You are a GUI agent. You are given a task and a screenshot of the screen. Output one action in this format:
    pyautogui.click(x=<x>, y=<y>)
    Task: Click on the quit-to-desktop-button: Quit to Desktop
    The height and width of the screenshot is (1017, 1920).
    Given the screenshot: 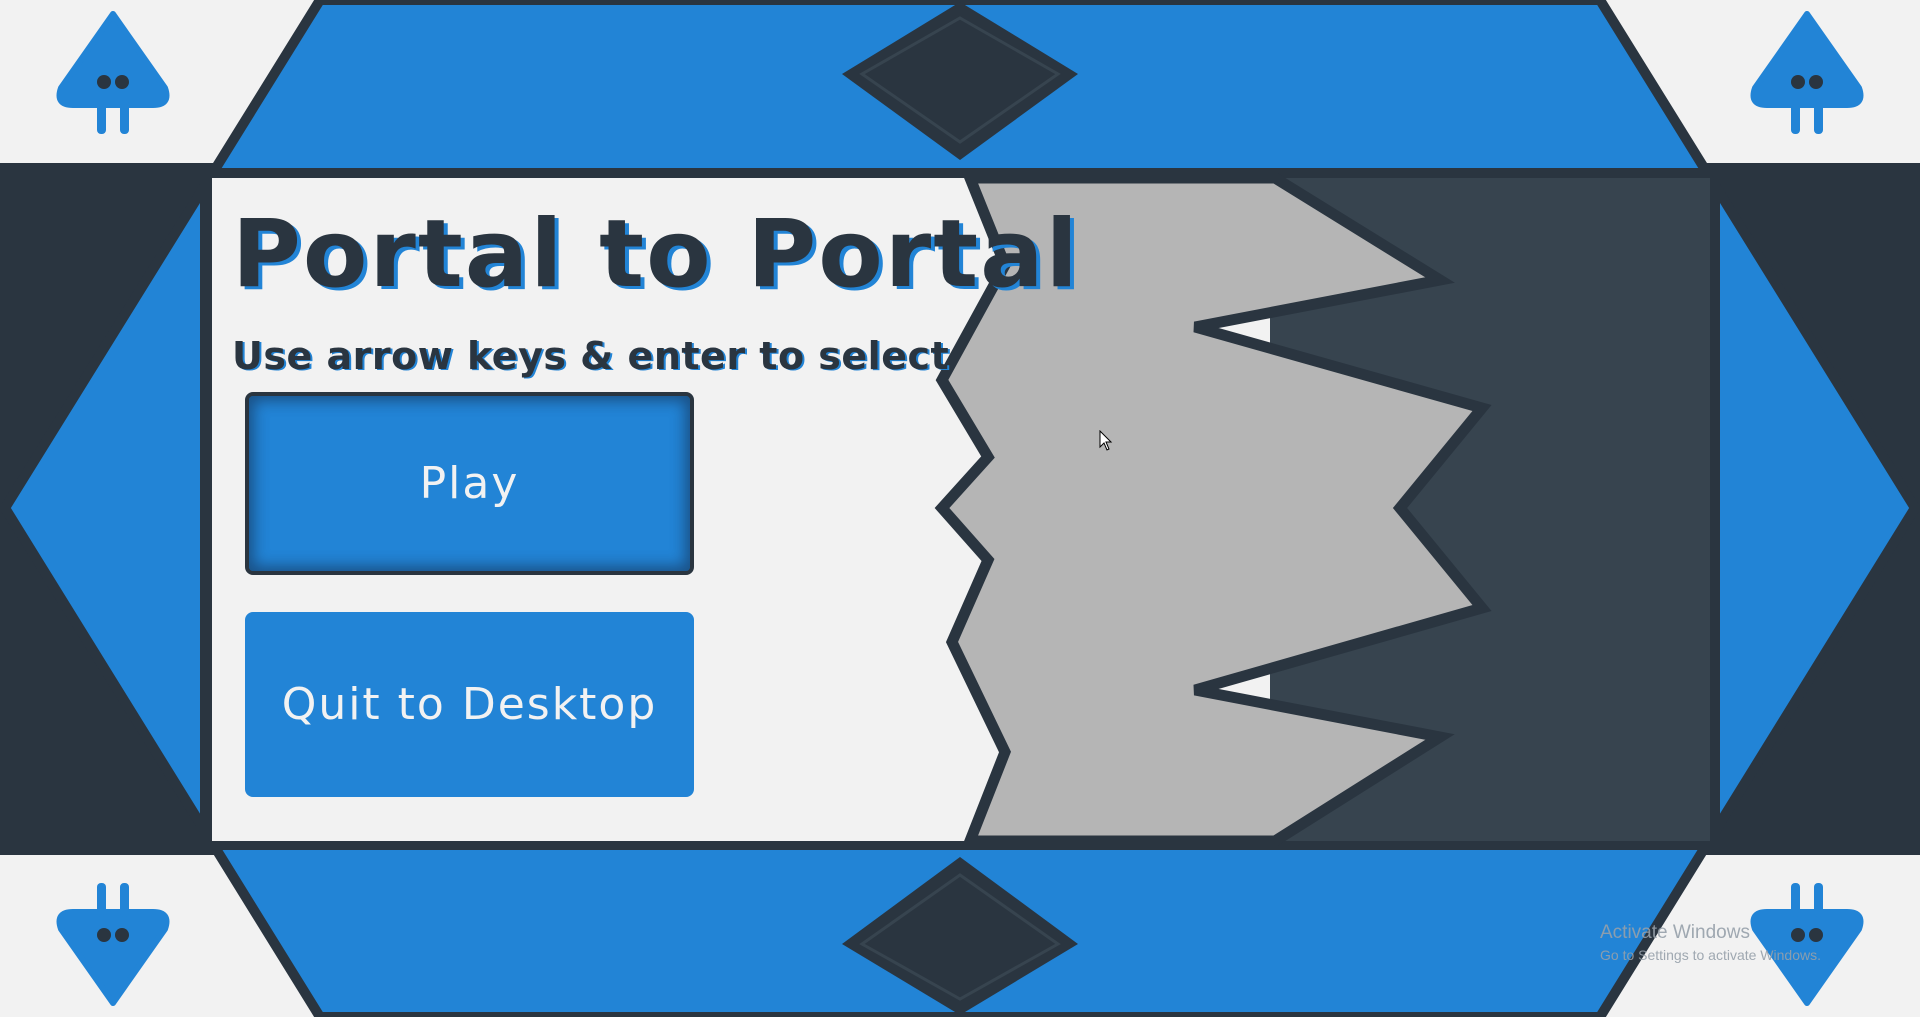 What is the action you would take?
    pyautogui.click(x=469, y=704)
    